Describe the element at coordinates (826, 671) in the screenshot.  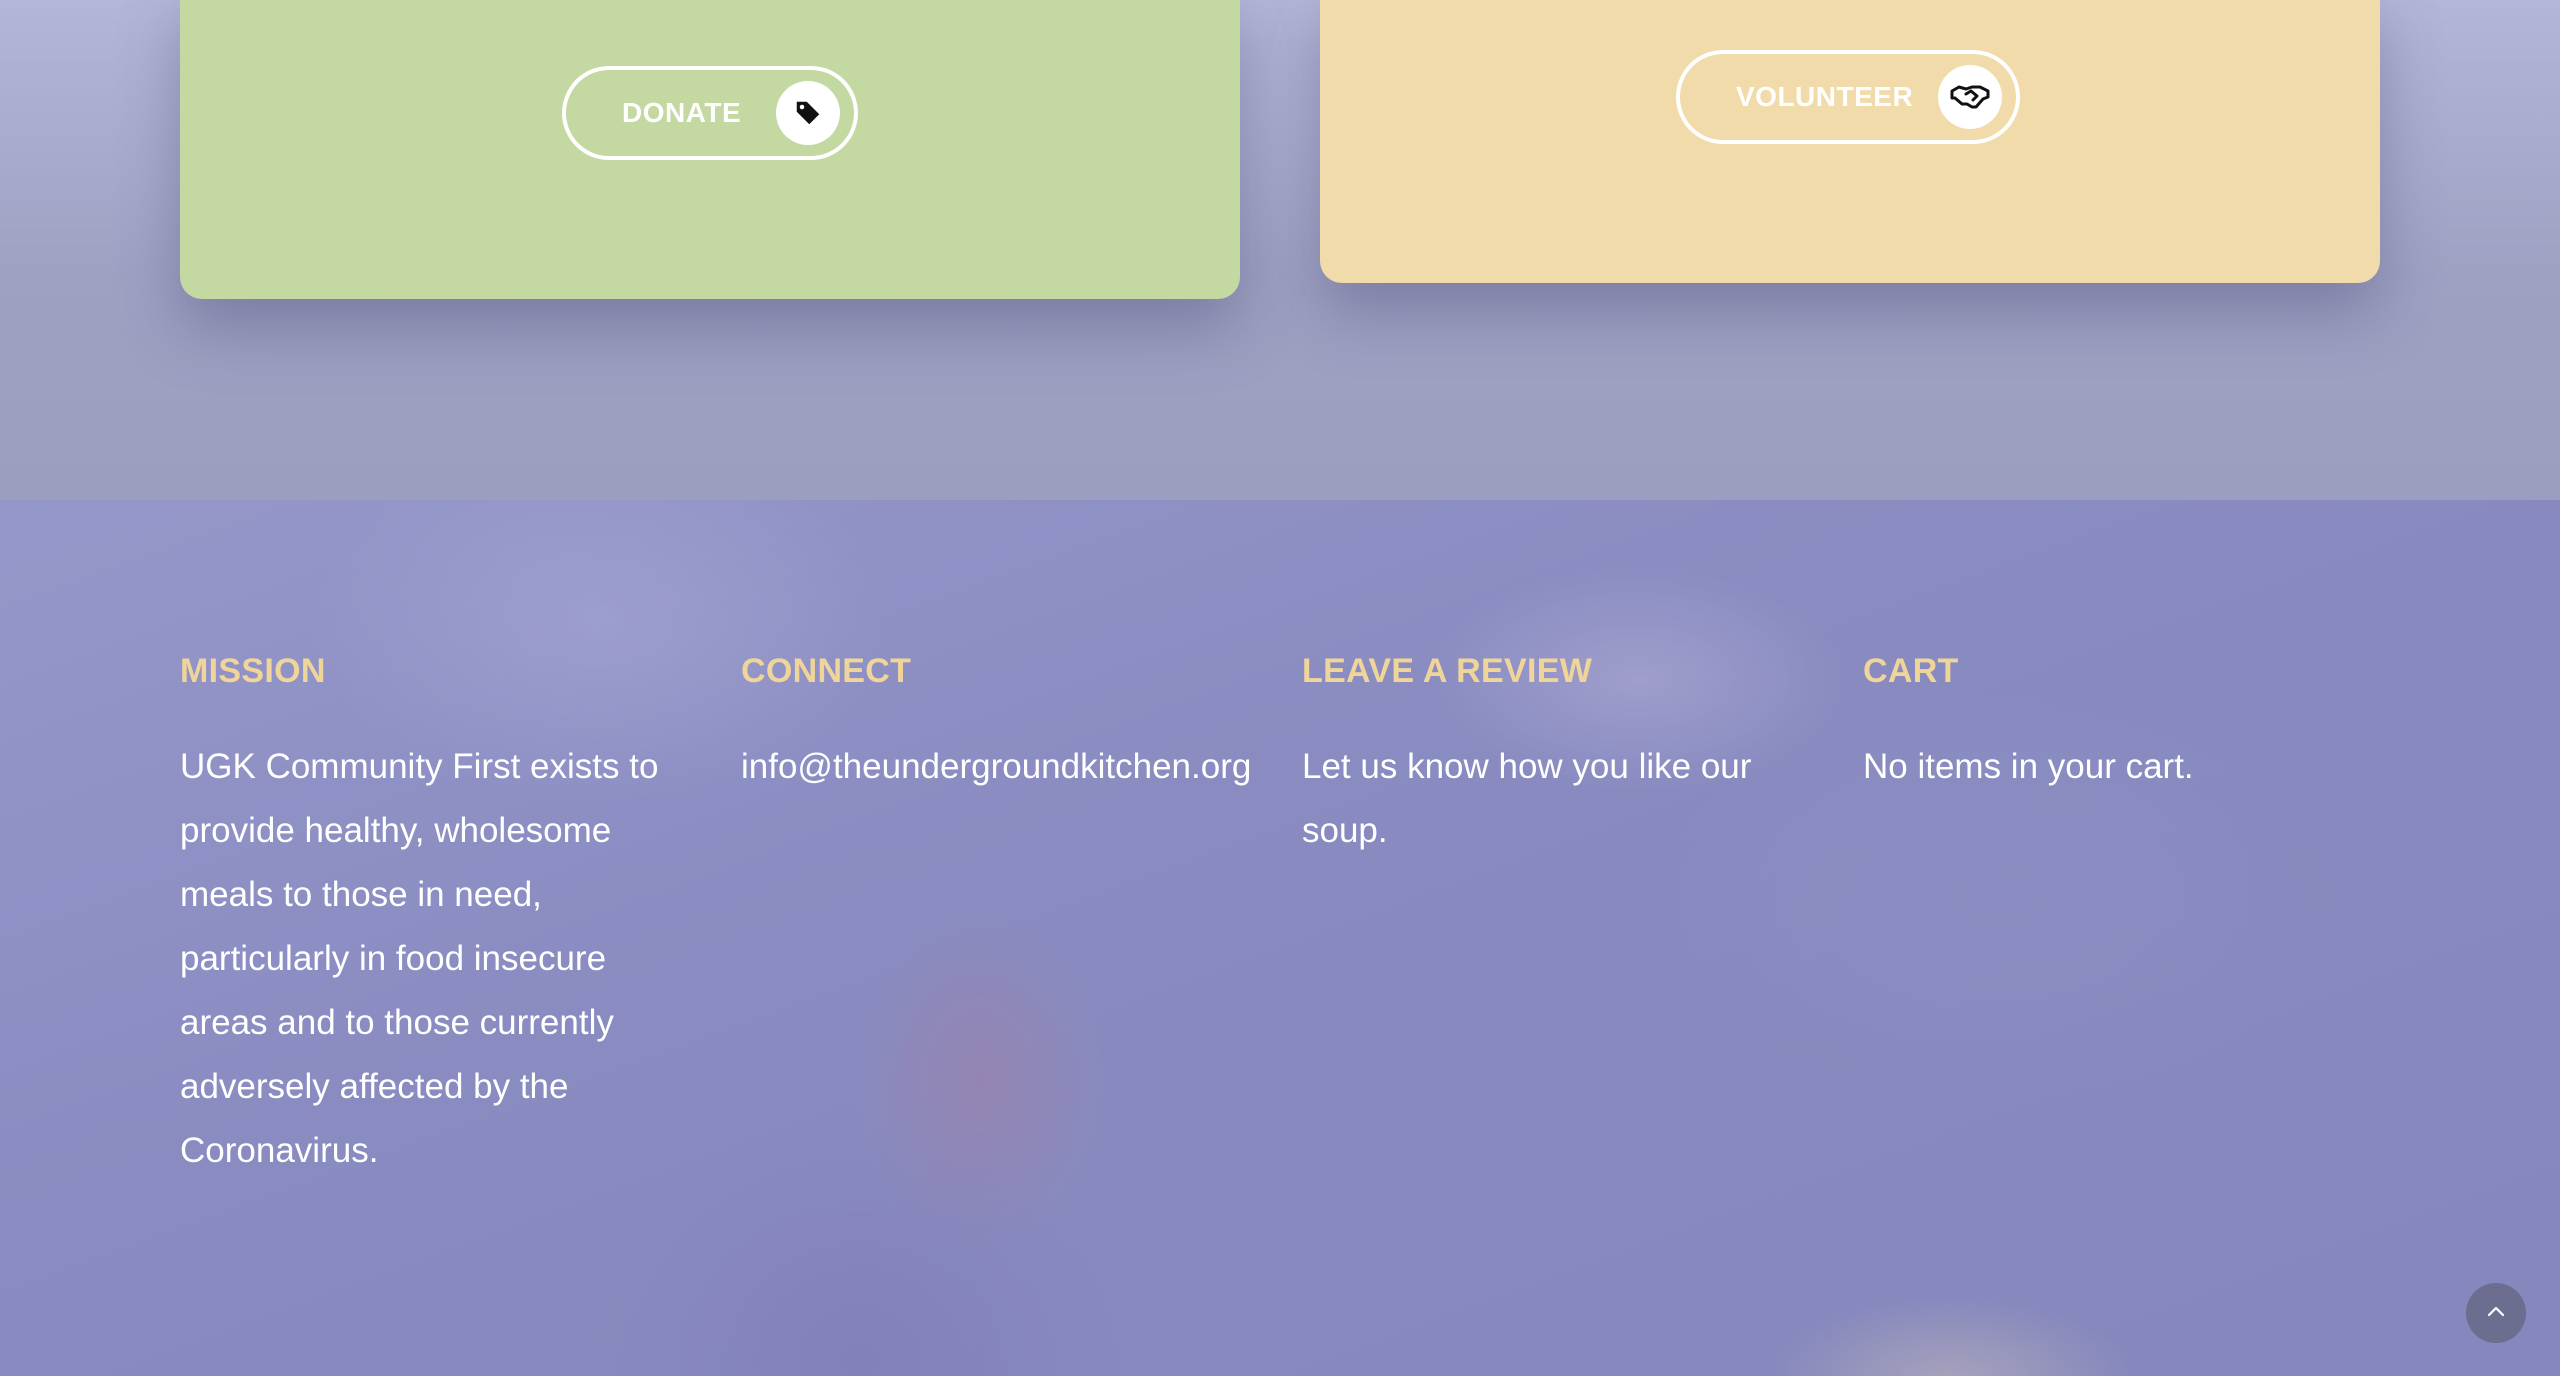
I see `connect-heading: CONNECT` at that location.